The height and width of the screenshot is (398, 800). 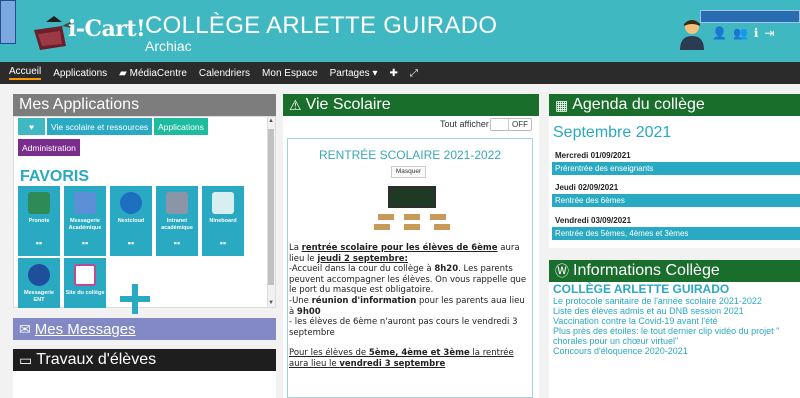 I want to click on nav-applications: Applications, so click(x=80, y=73).